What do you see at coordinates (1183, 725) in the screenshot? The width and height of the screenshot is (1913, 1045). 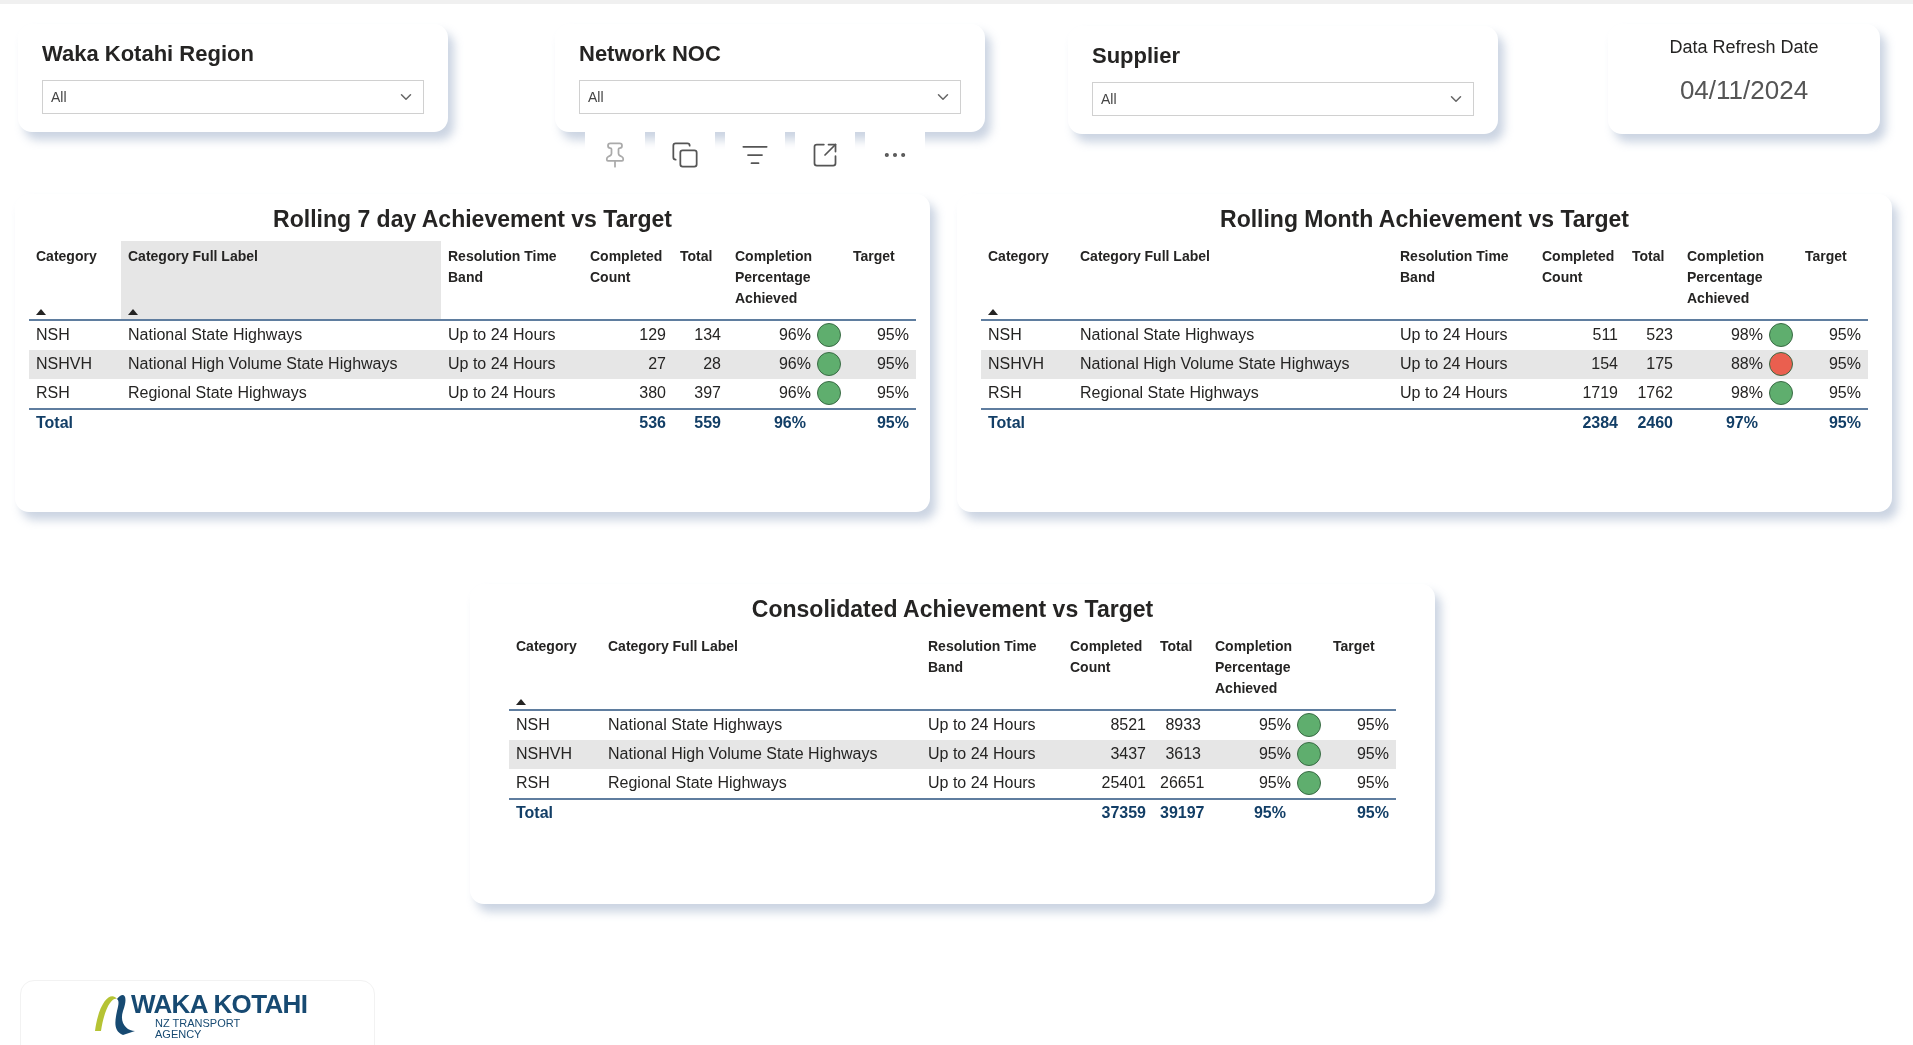 I see `table-cell-text: 8933` at bounding box center [1183, 725].